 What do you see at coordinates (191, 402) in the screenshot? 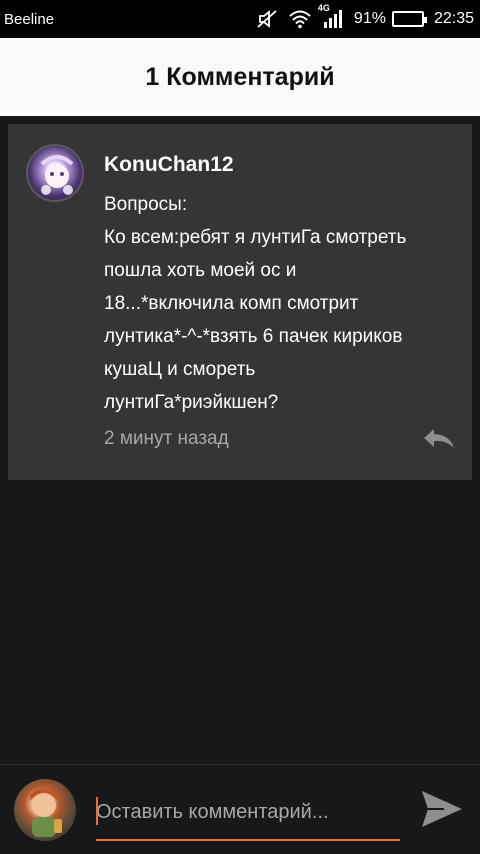
I see `comment-line: лунтиГа*риэйкшен?` at bounding box center [191, 402].